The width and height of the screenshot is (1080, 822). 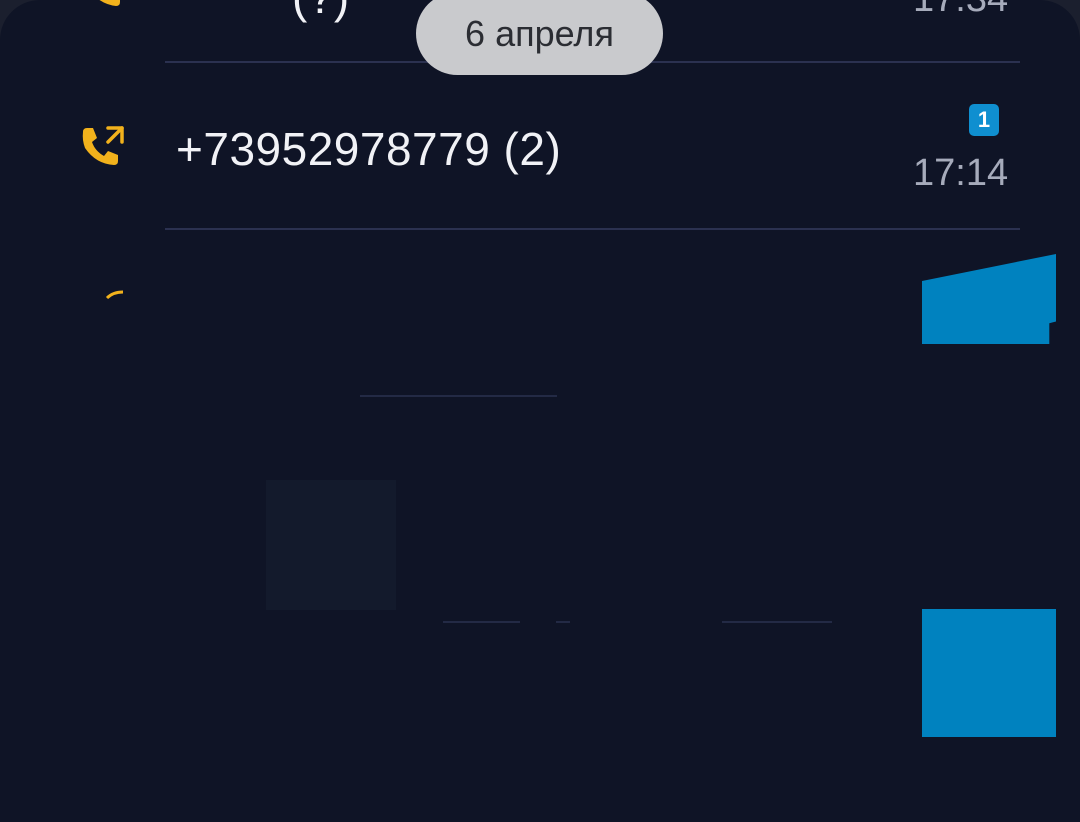 What do you see at coordinates (539, 37) in the screenshot?
I see `date-header-chip: 6 апреля` at bounding box center [539, 37].